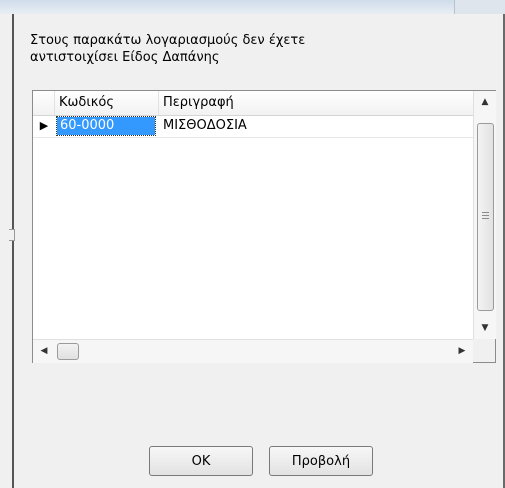 This screenshot has height=488, width=505. I want to click on grip-icon, so click(485, 212).